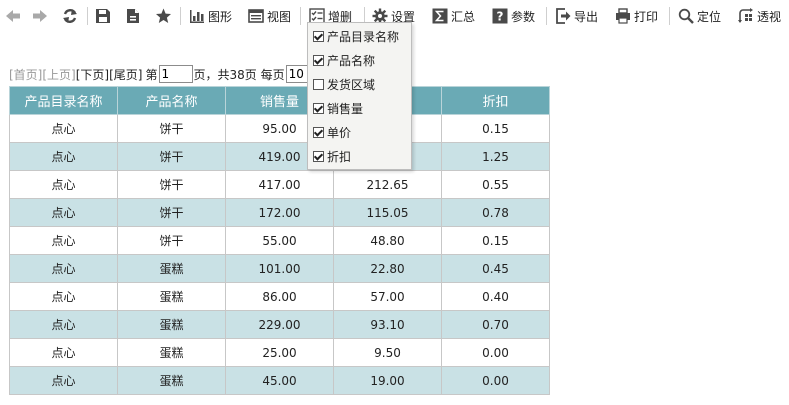 The image size is (789, 405). Describe the element at coordinates (495, 100) in the screenshot. I see `column-header-discount: 折扣` at that location.